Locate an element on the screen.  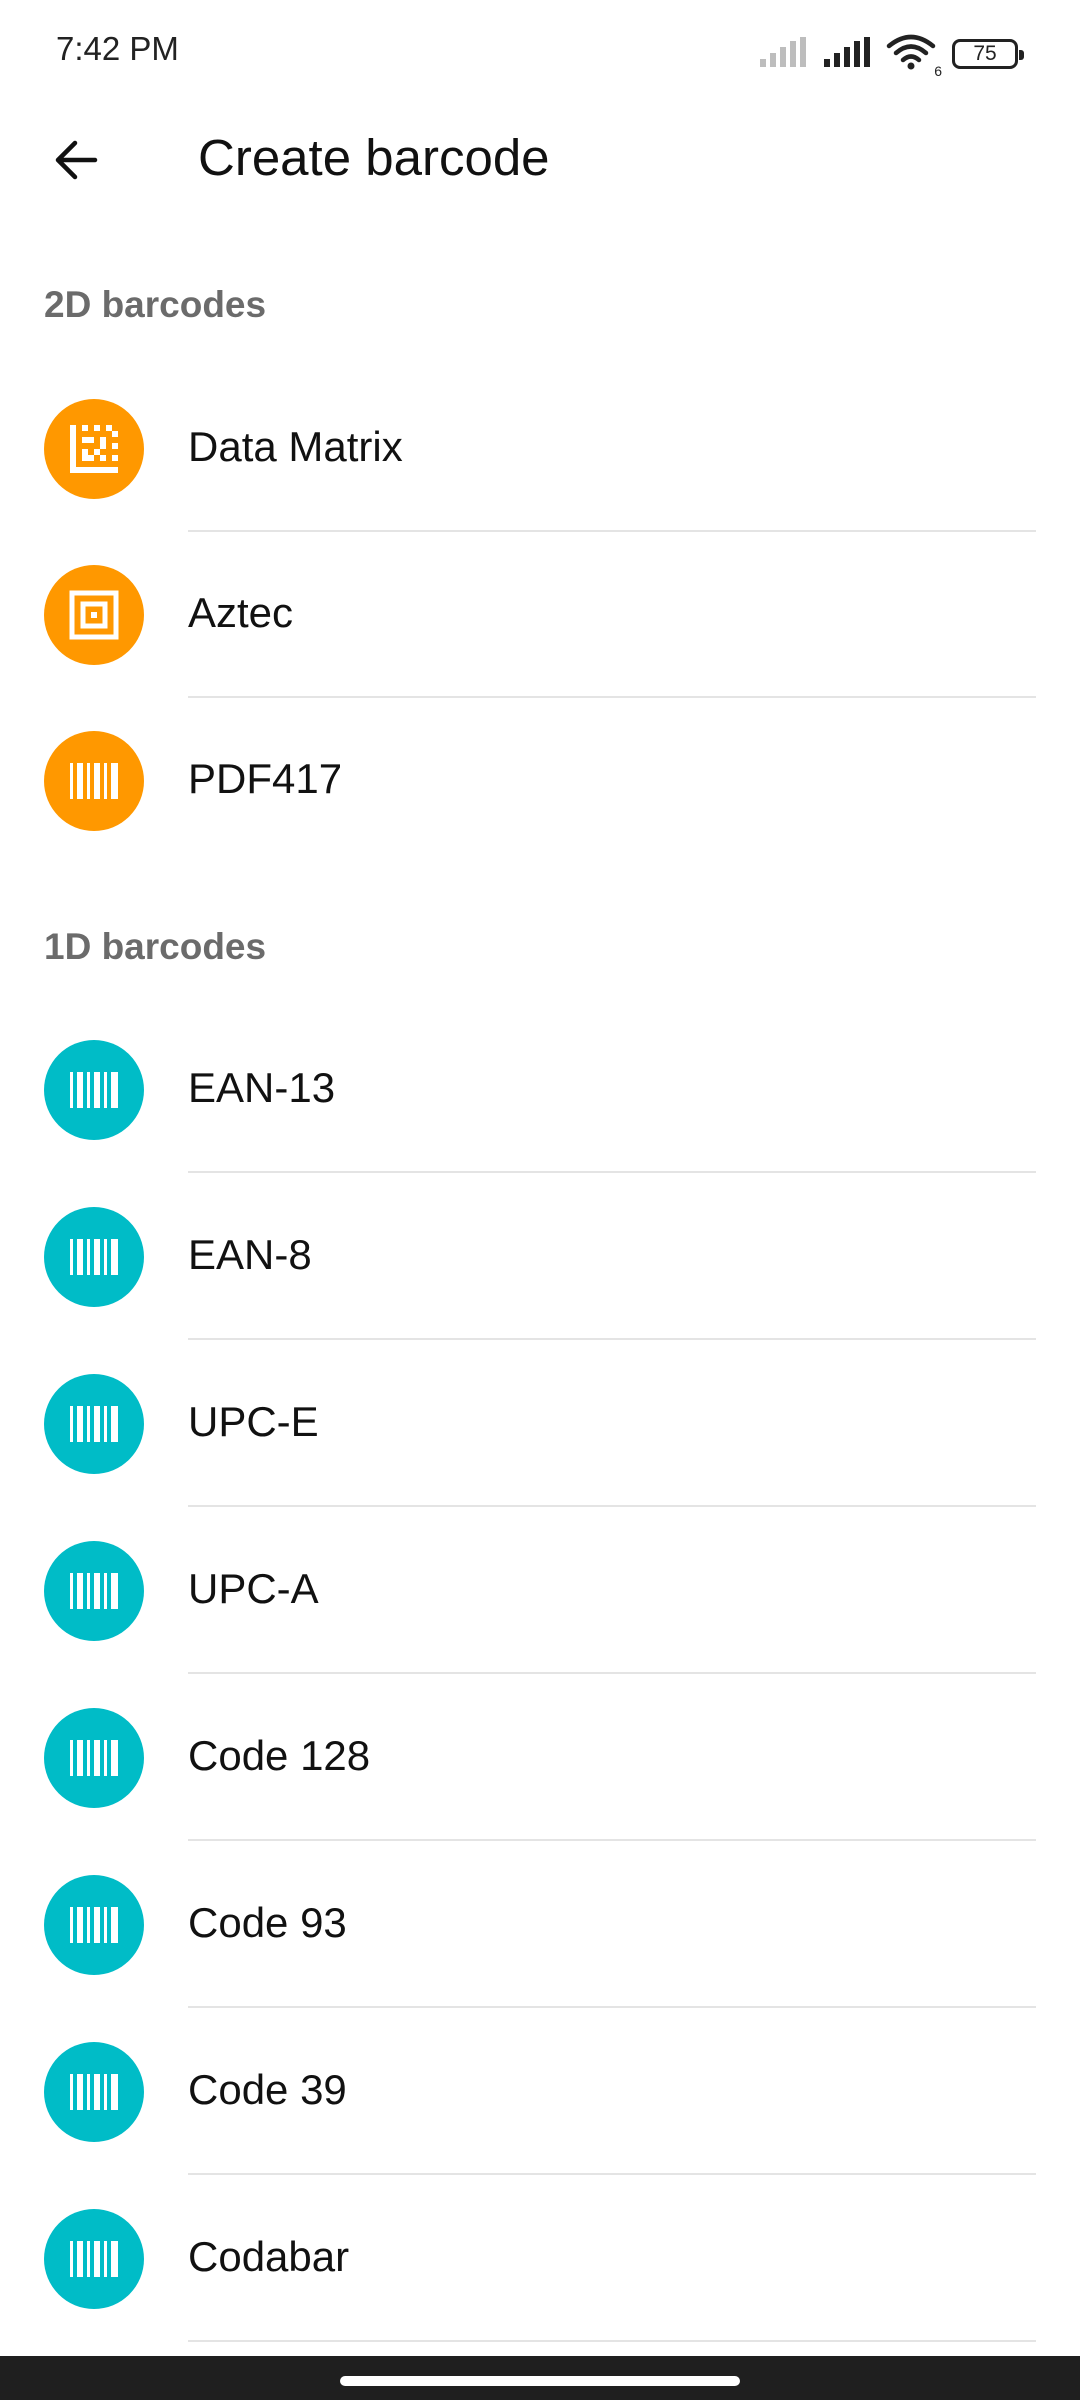
list-item-label: PDF417 is located at coordinates (265, 778).